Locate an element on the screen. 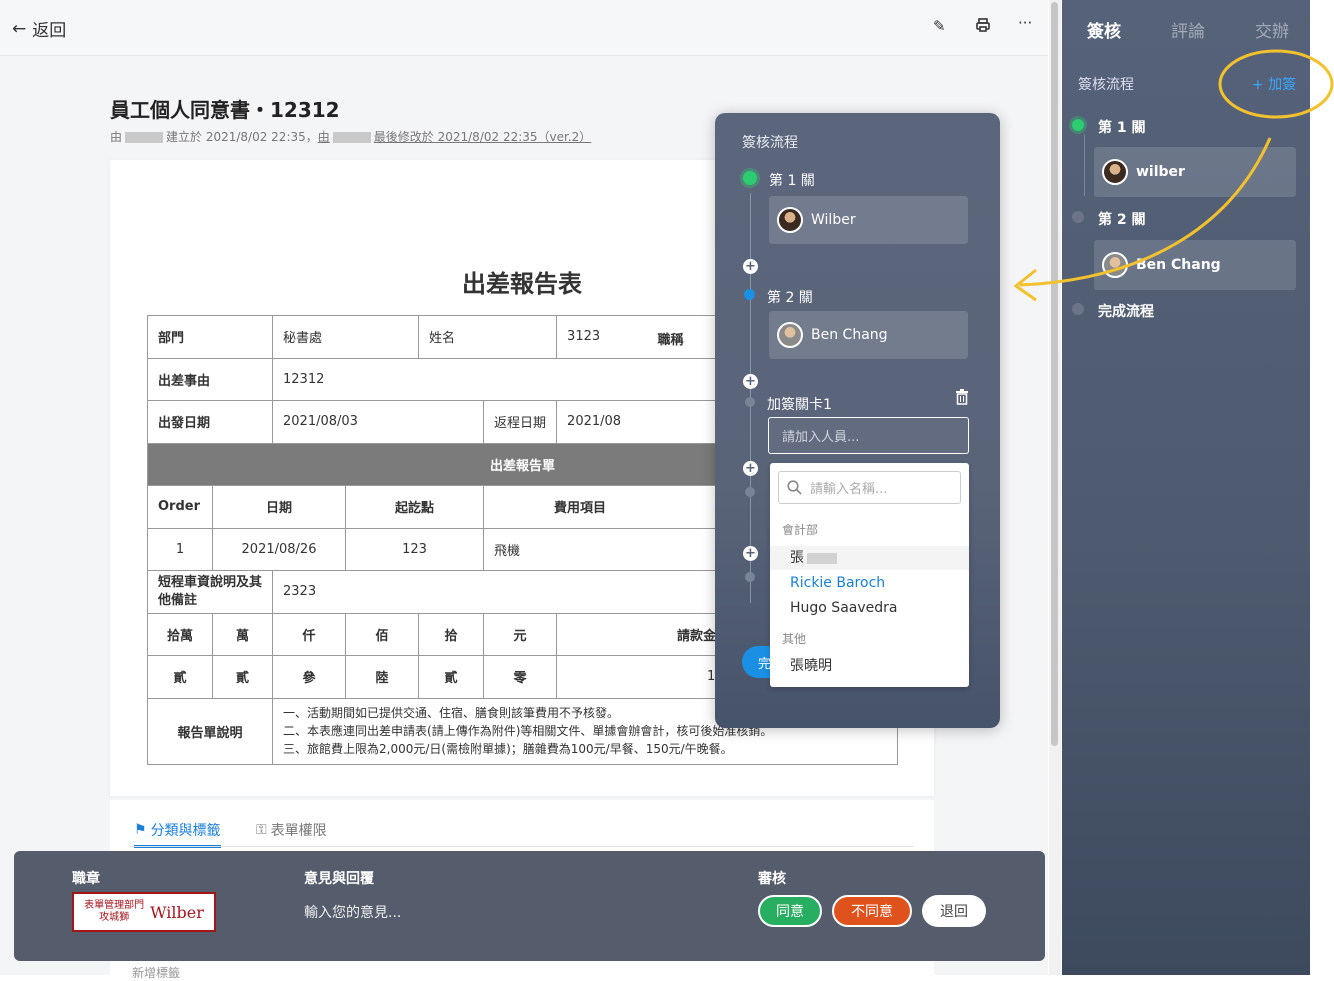 The image size is (1334, 981). tab-assign: 交辦 is located at coordinates (1272, 29).